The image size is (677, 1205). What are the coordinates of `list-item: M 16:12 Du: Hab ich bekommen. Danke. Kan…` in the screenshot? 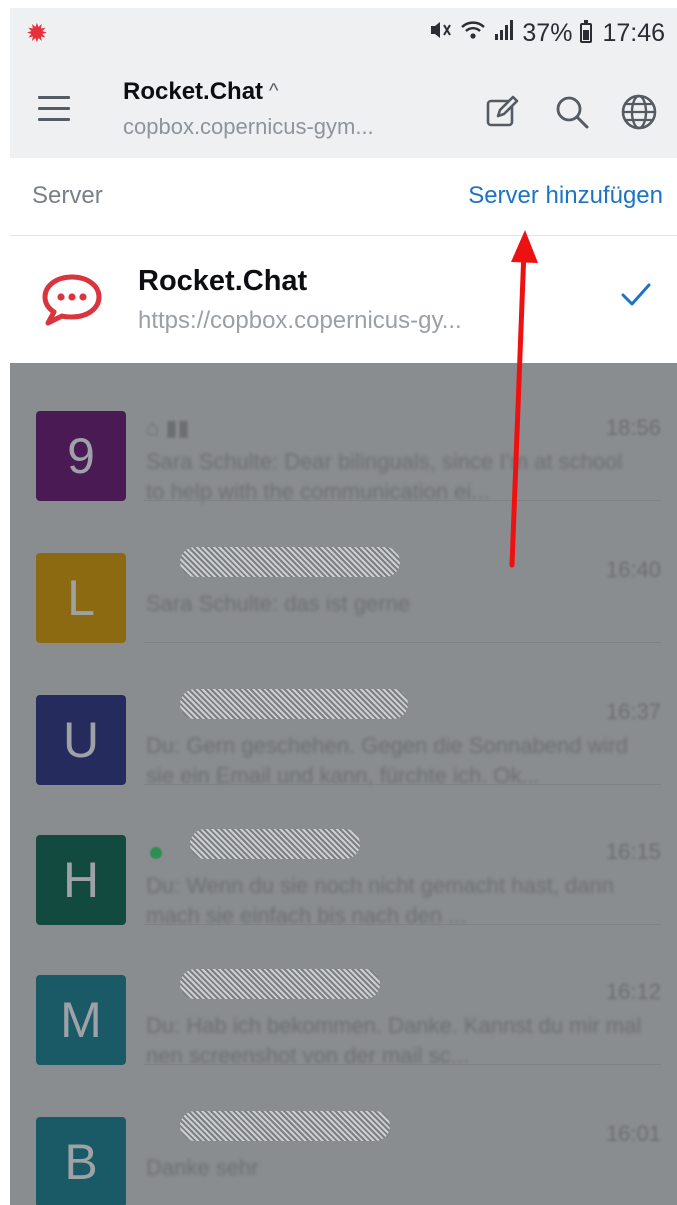 It's located at (343, 996).